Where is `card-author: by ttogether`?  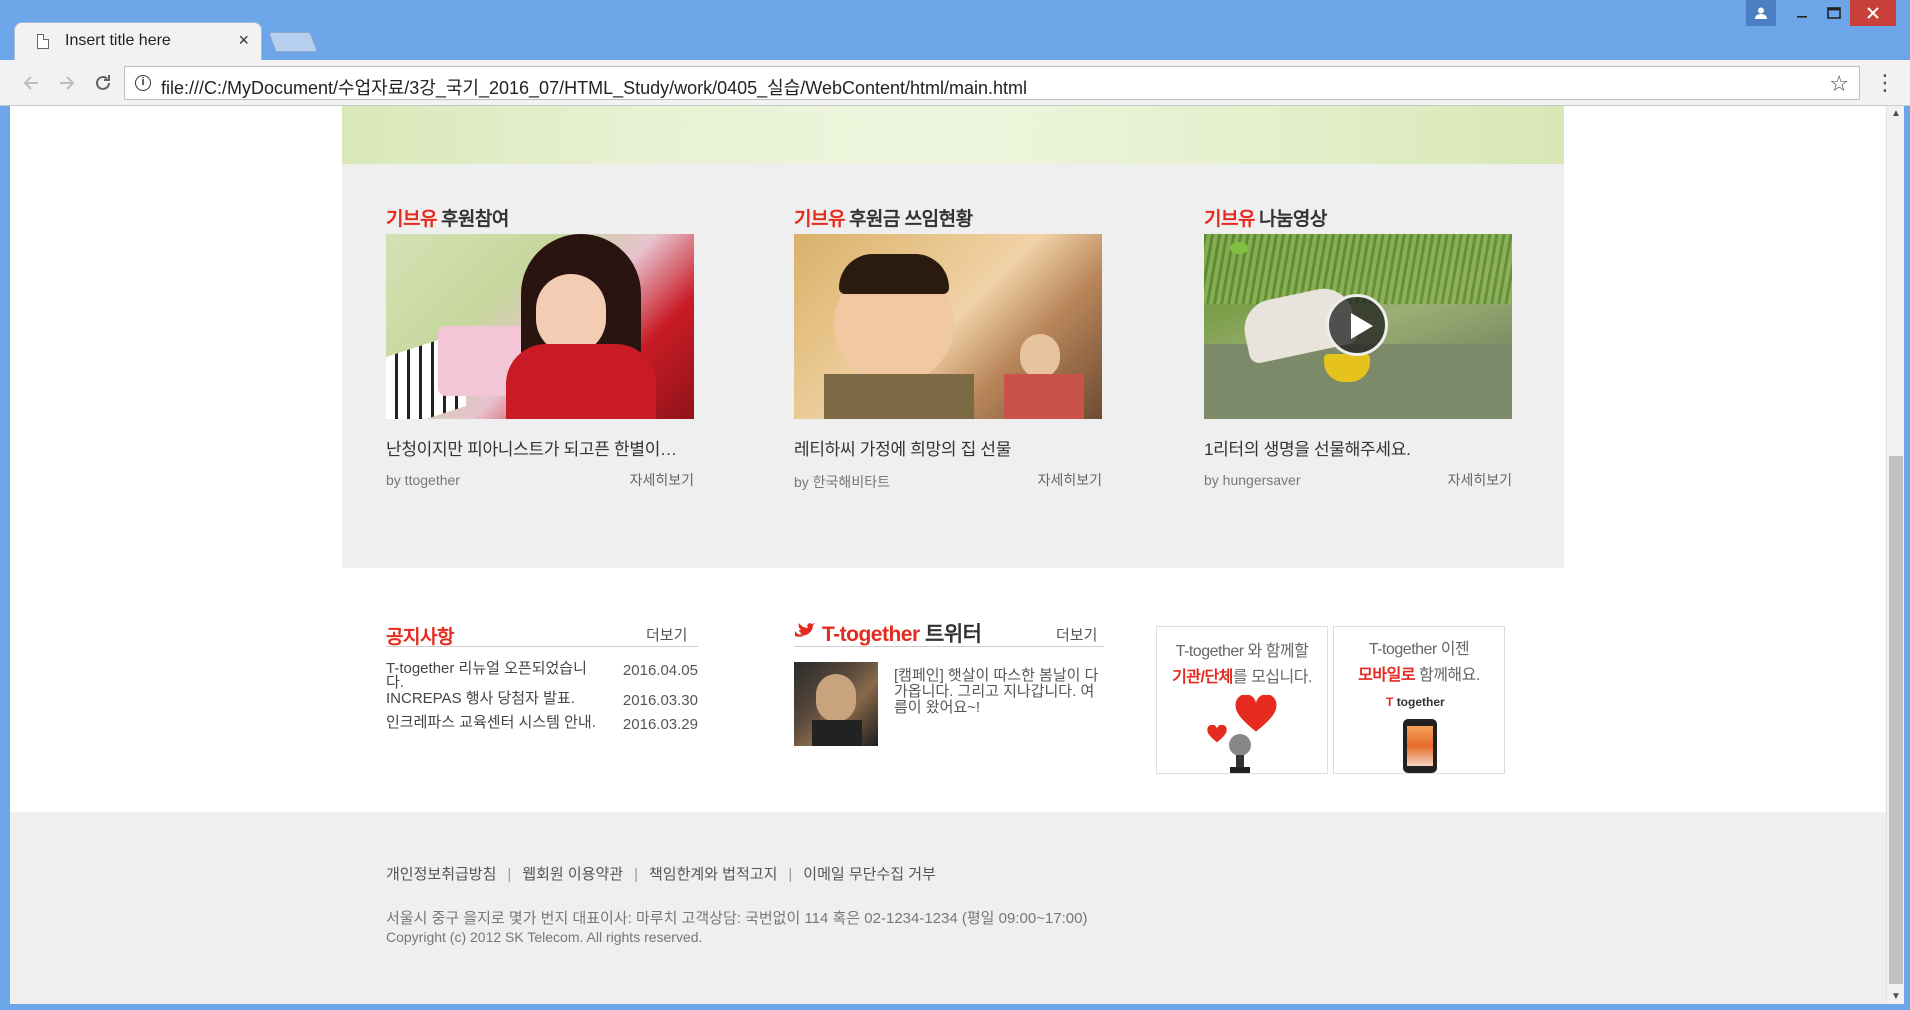 card-author: by ttogether is located at coordinates (423, 480).